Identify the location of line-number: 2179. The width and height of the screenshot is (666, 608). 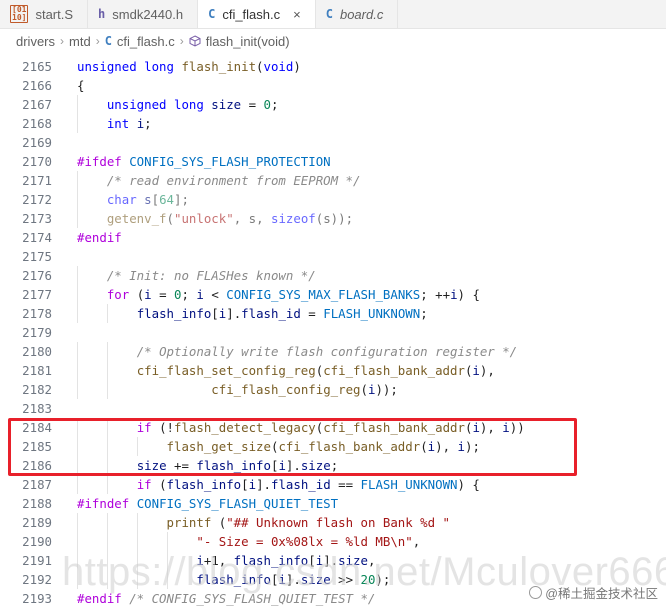
(37, 332).